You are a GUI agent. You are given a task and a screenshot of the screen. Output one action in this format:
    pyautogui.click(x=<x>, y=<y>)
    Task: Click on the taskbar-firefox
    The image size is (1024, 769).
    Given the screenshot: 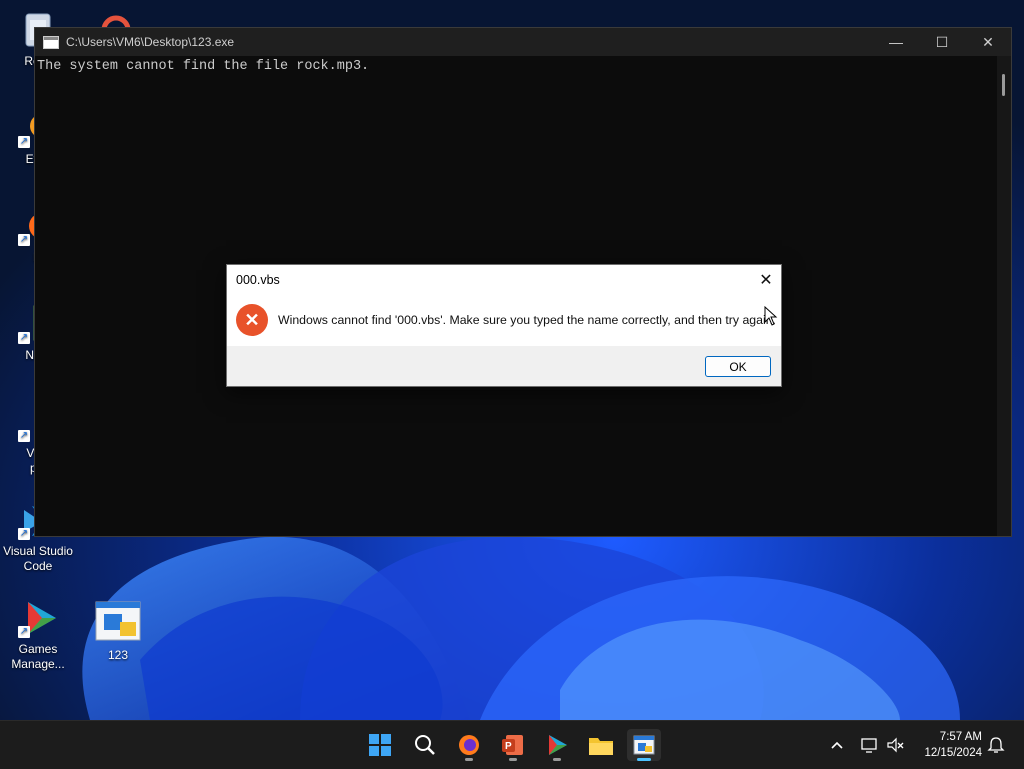 What is the action you would take?
    pyautogui.click(x=469, y=745)
    